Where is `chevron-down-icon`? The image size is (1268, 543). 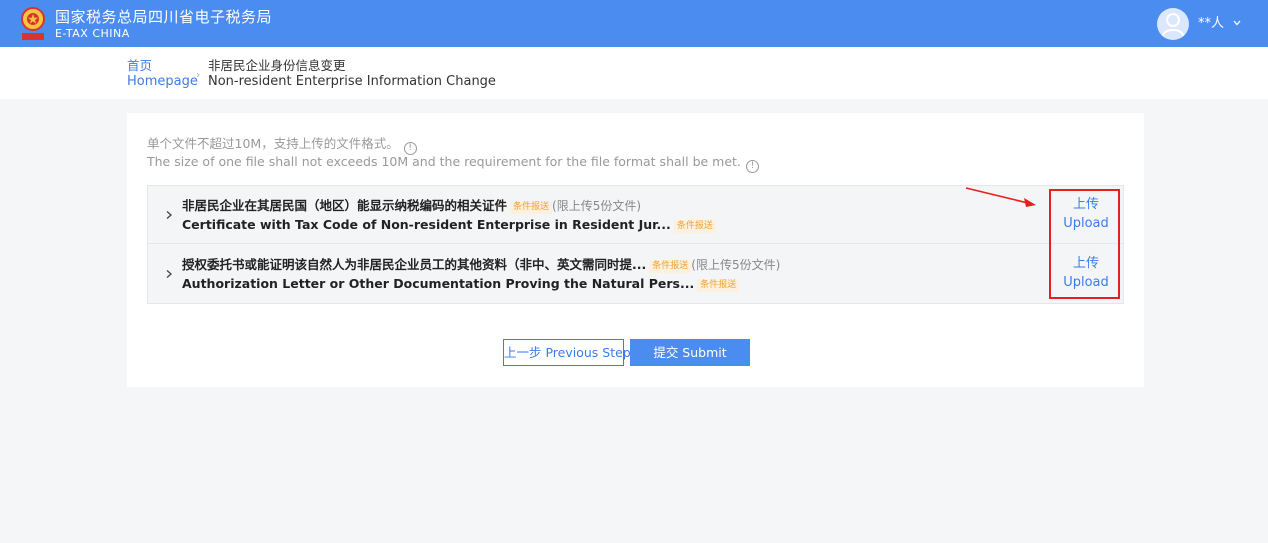 chevron-down-icon is located at coordinates (1237, 23).